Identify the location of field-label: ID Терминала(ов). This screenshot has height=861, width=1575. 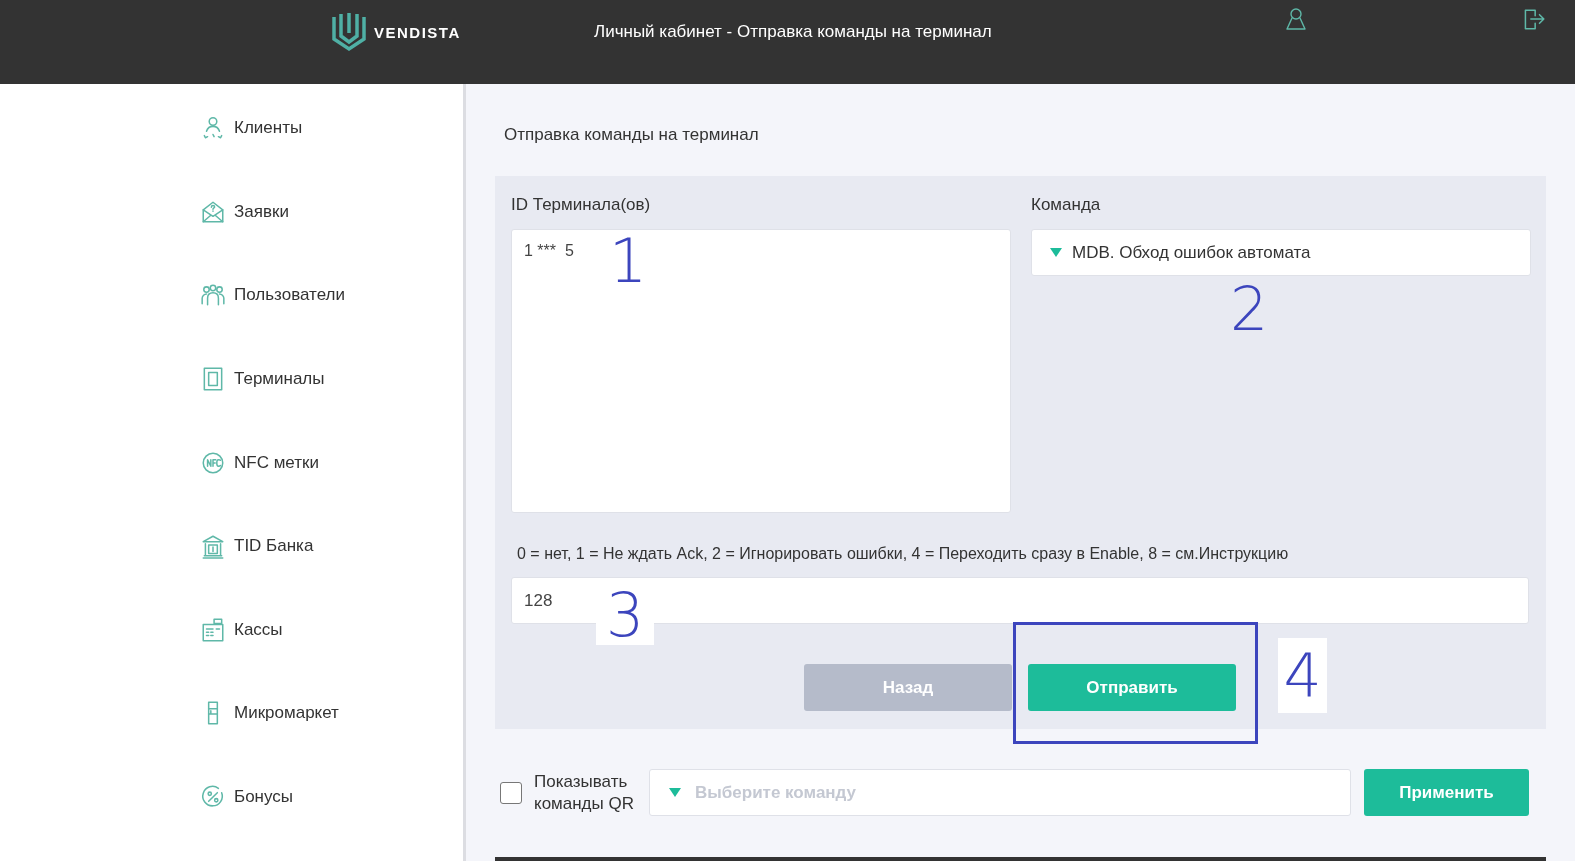
(581, 205).